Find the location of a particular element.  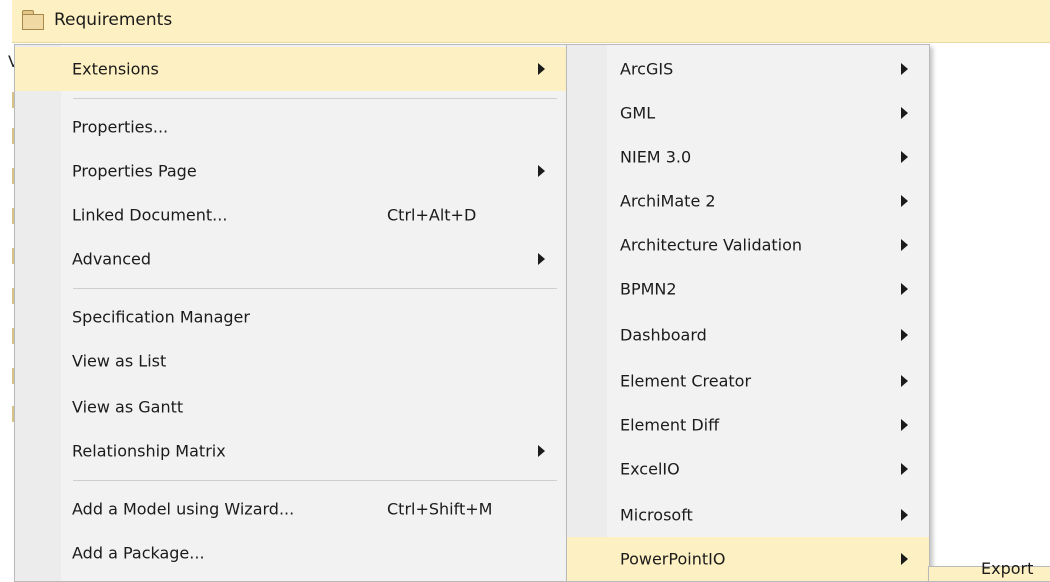

submenu-item-powerpointio: PowerPointIO is located at coordinates (748, 559).